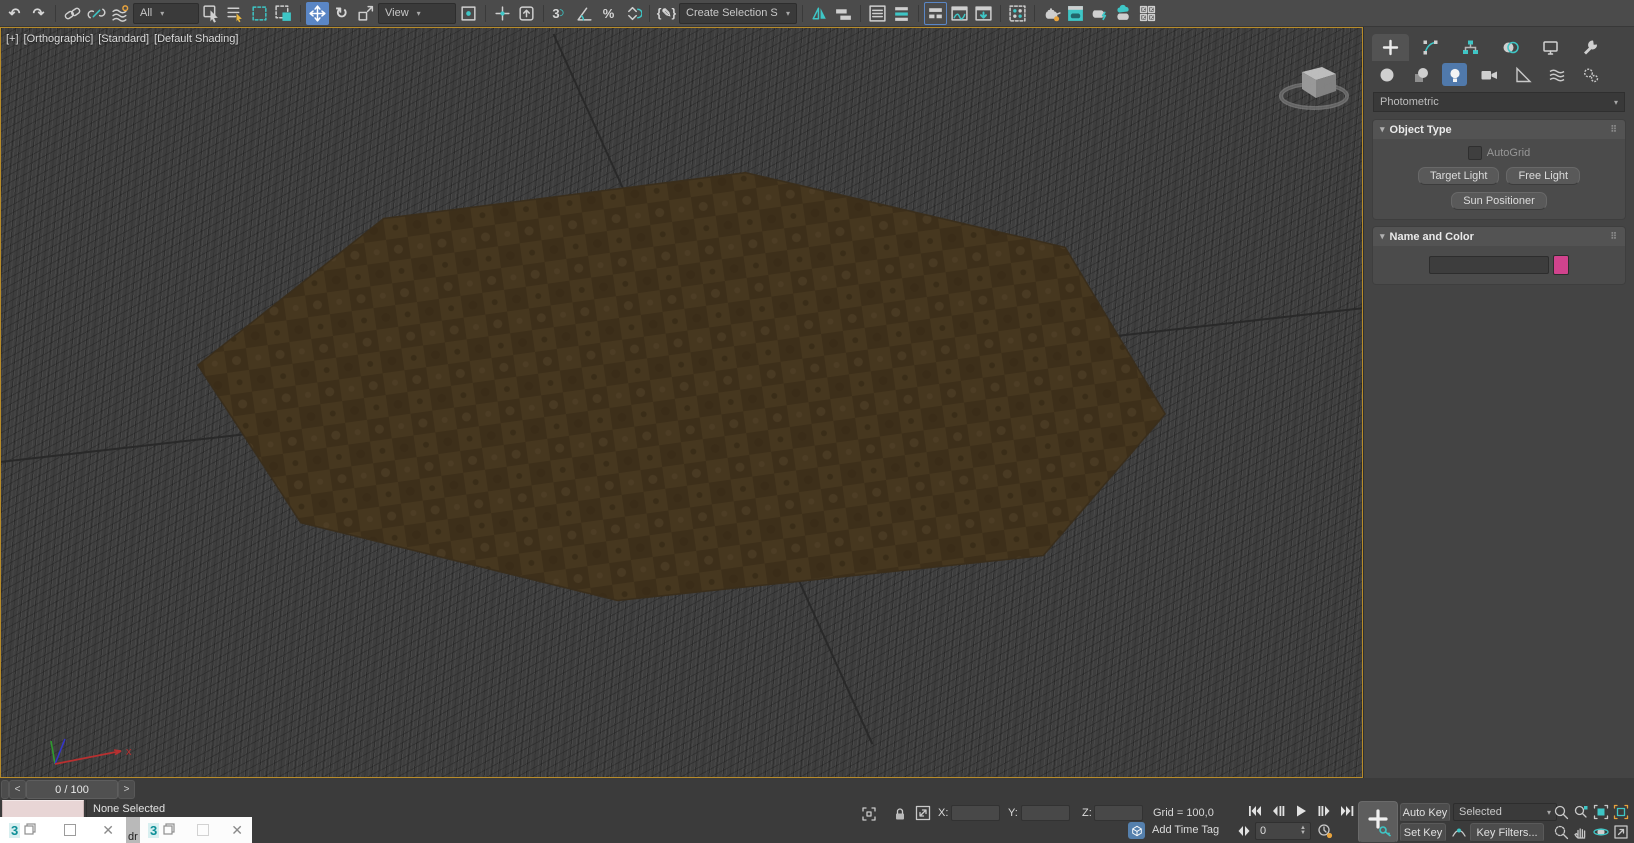  Describe the element at coordinates (1556, 74) in the screenshot. I see `category-space-warps-icon` at that location.